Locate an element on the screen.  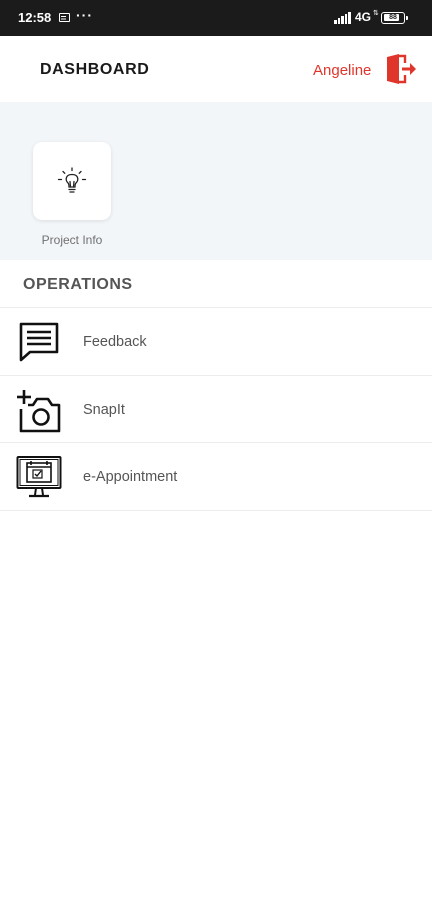
user-name: Angeline is located at coordinates (342, 70).